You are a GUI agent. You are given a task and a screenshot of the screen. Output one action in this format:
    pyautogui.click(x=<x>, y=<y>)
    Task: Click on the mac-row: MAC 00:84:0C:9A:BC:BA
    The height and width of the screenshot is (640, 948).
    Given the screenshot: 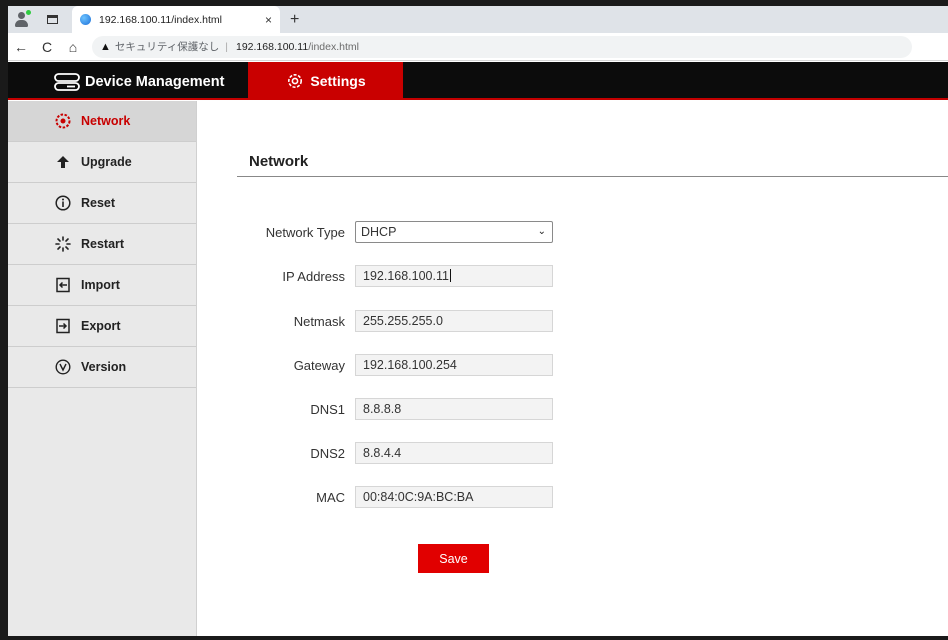 What is the action you would take?
    pyautogui.click(x=497, y=497)
    